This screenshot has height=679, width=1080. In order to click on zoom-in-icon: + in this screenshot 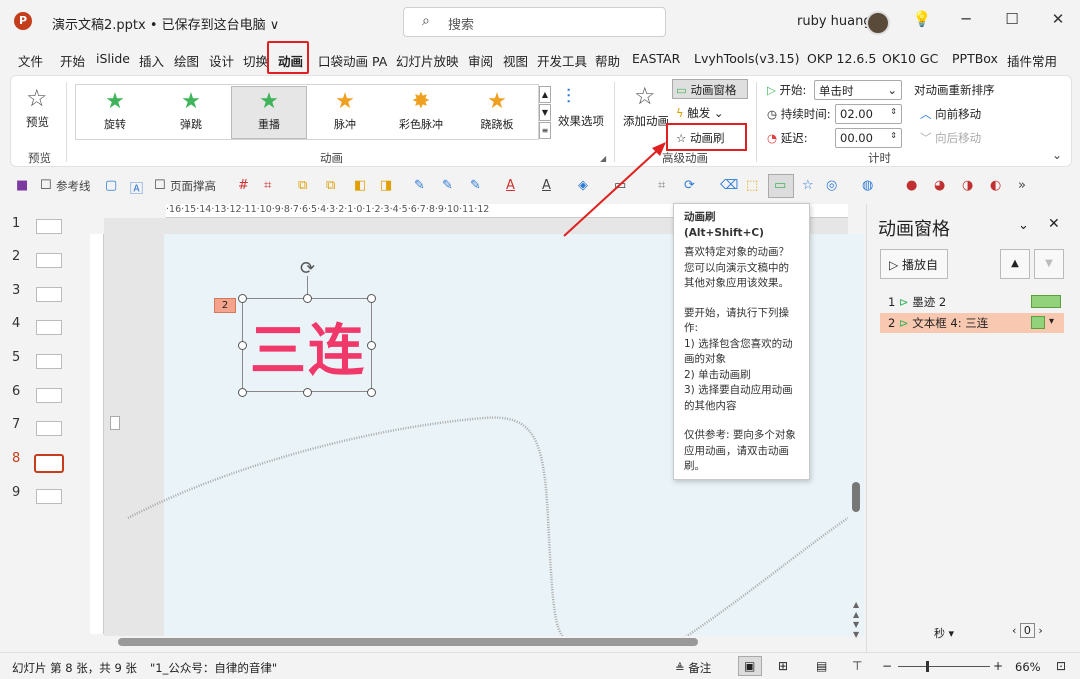, I will do `click(998, 666)`.